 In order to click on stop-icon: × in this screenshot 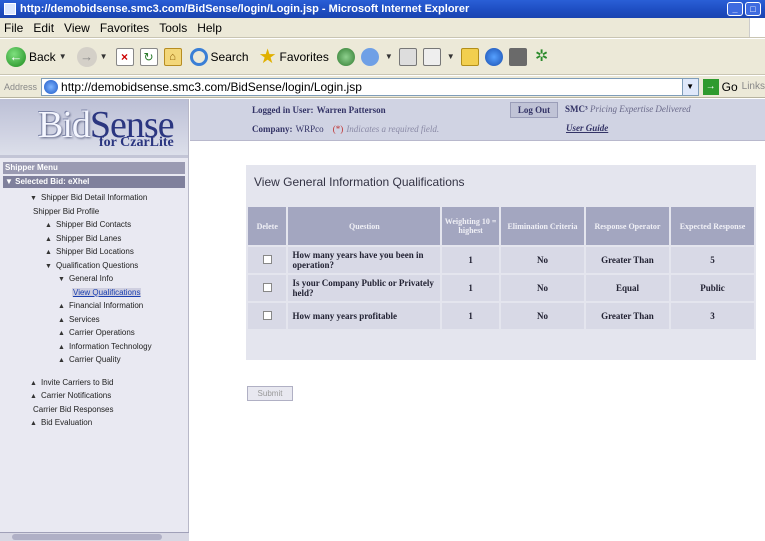, I will do `click(124, 56)`.